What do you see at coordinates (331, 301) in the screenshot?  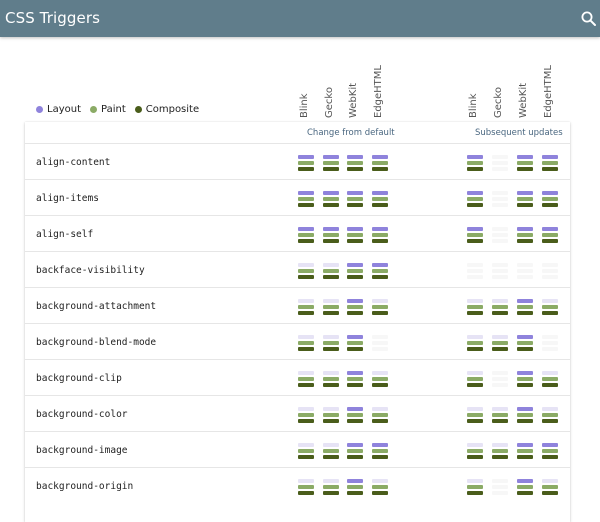 I see `change-gecko-layout-bar` at bounding box center [331, 301].